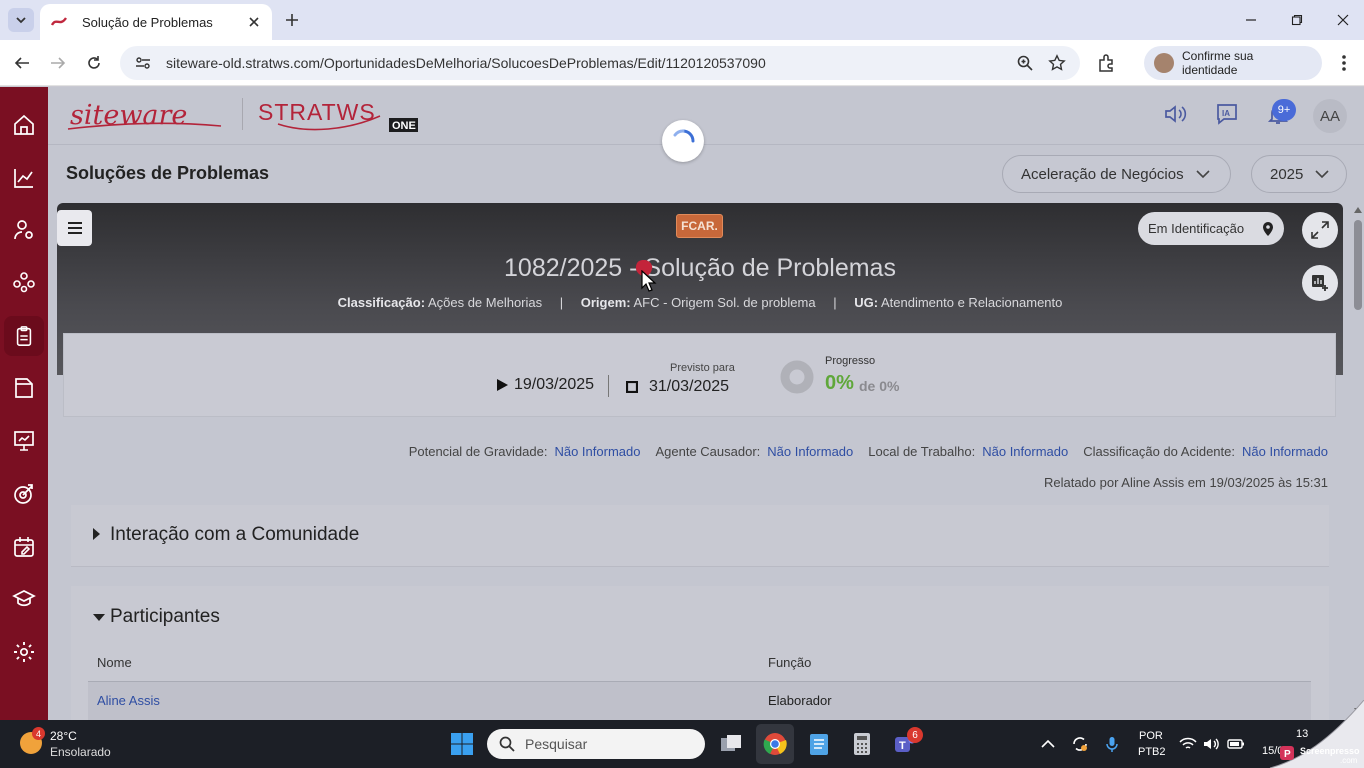  What do you see at coordinates (24, 178) in the screenshot?
I see `chart-line-icon` at bounding box center [24, 178].